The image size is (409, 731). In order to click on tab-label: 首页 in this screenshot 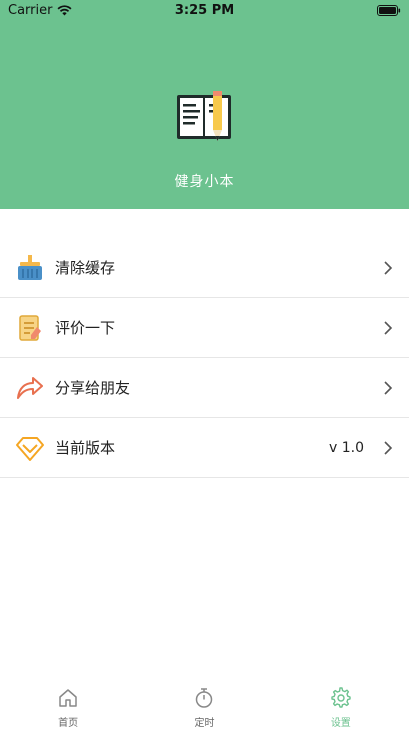, I will do `click(68, 723)`.